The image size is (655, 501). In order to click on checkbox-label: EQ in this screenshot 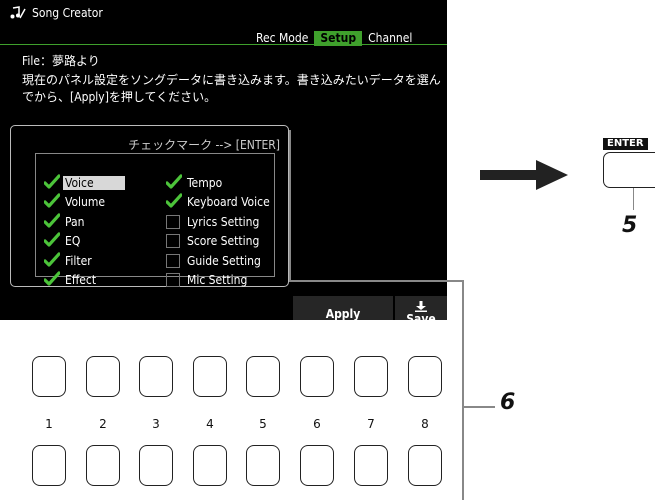, I will do `click(73, 241)`.